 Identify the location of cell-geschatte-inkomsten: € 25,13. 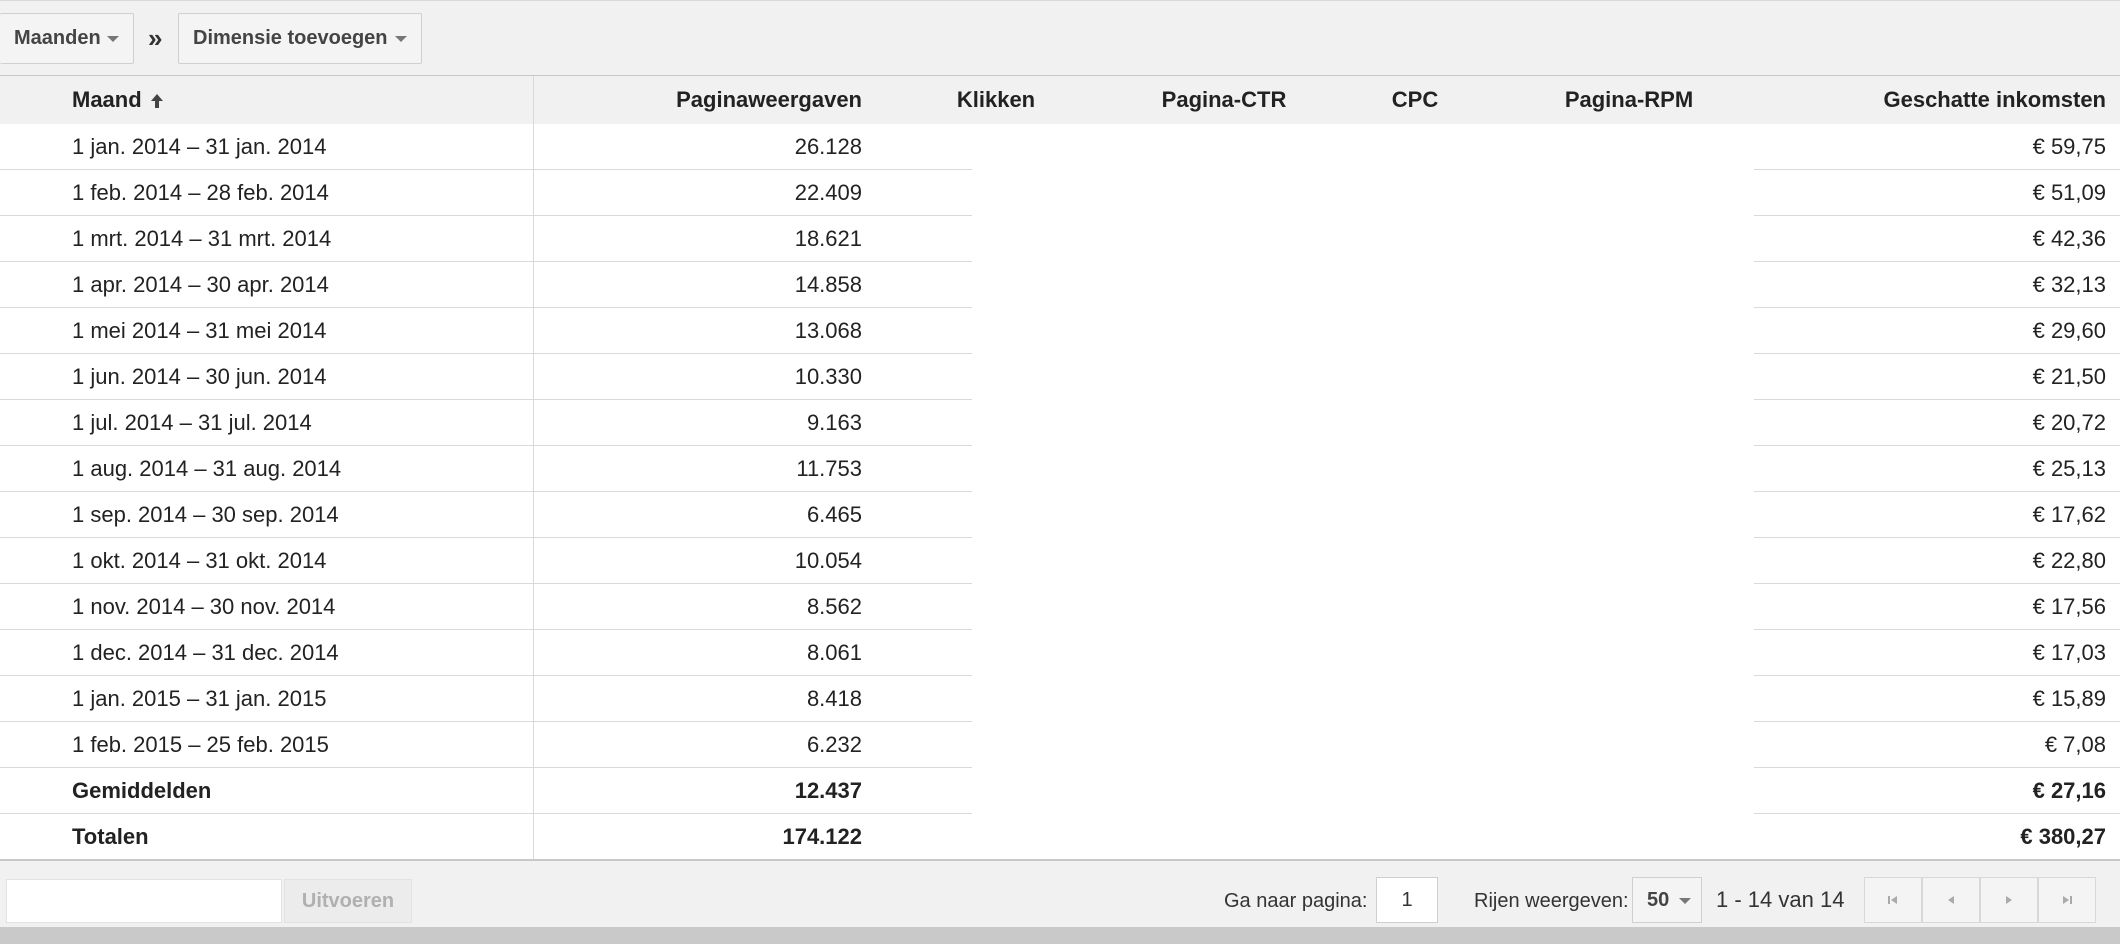
(2069, 468).